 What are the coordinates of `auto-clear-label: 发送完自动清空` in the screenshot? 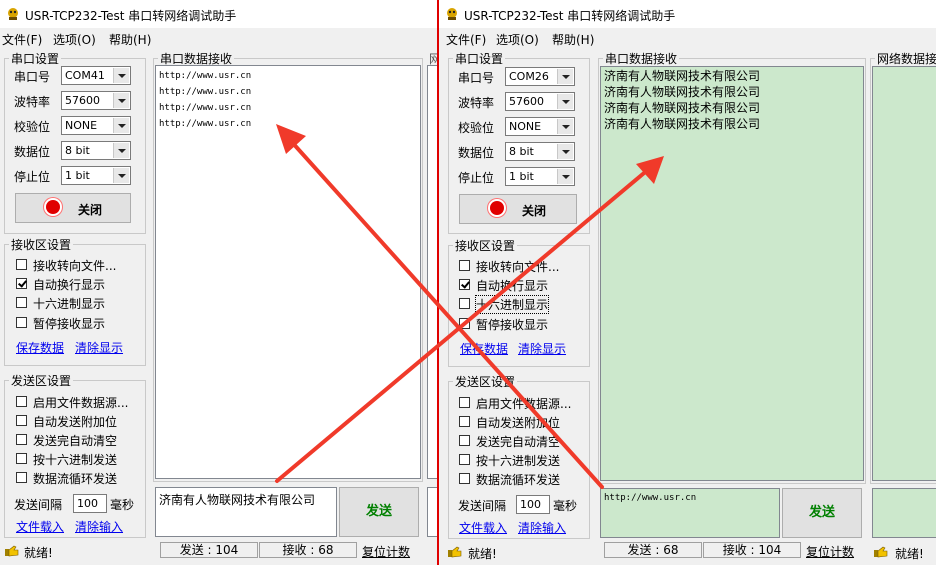 It's located at (518, 442).